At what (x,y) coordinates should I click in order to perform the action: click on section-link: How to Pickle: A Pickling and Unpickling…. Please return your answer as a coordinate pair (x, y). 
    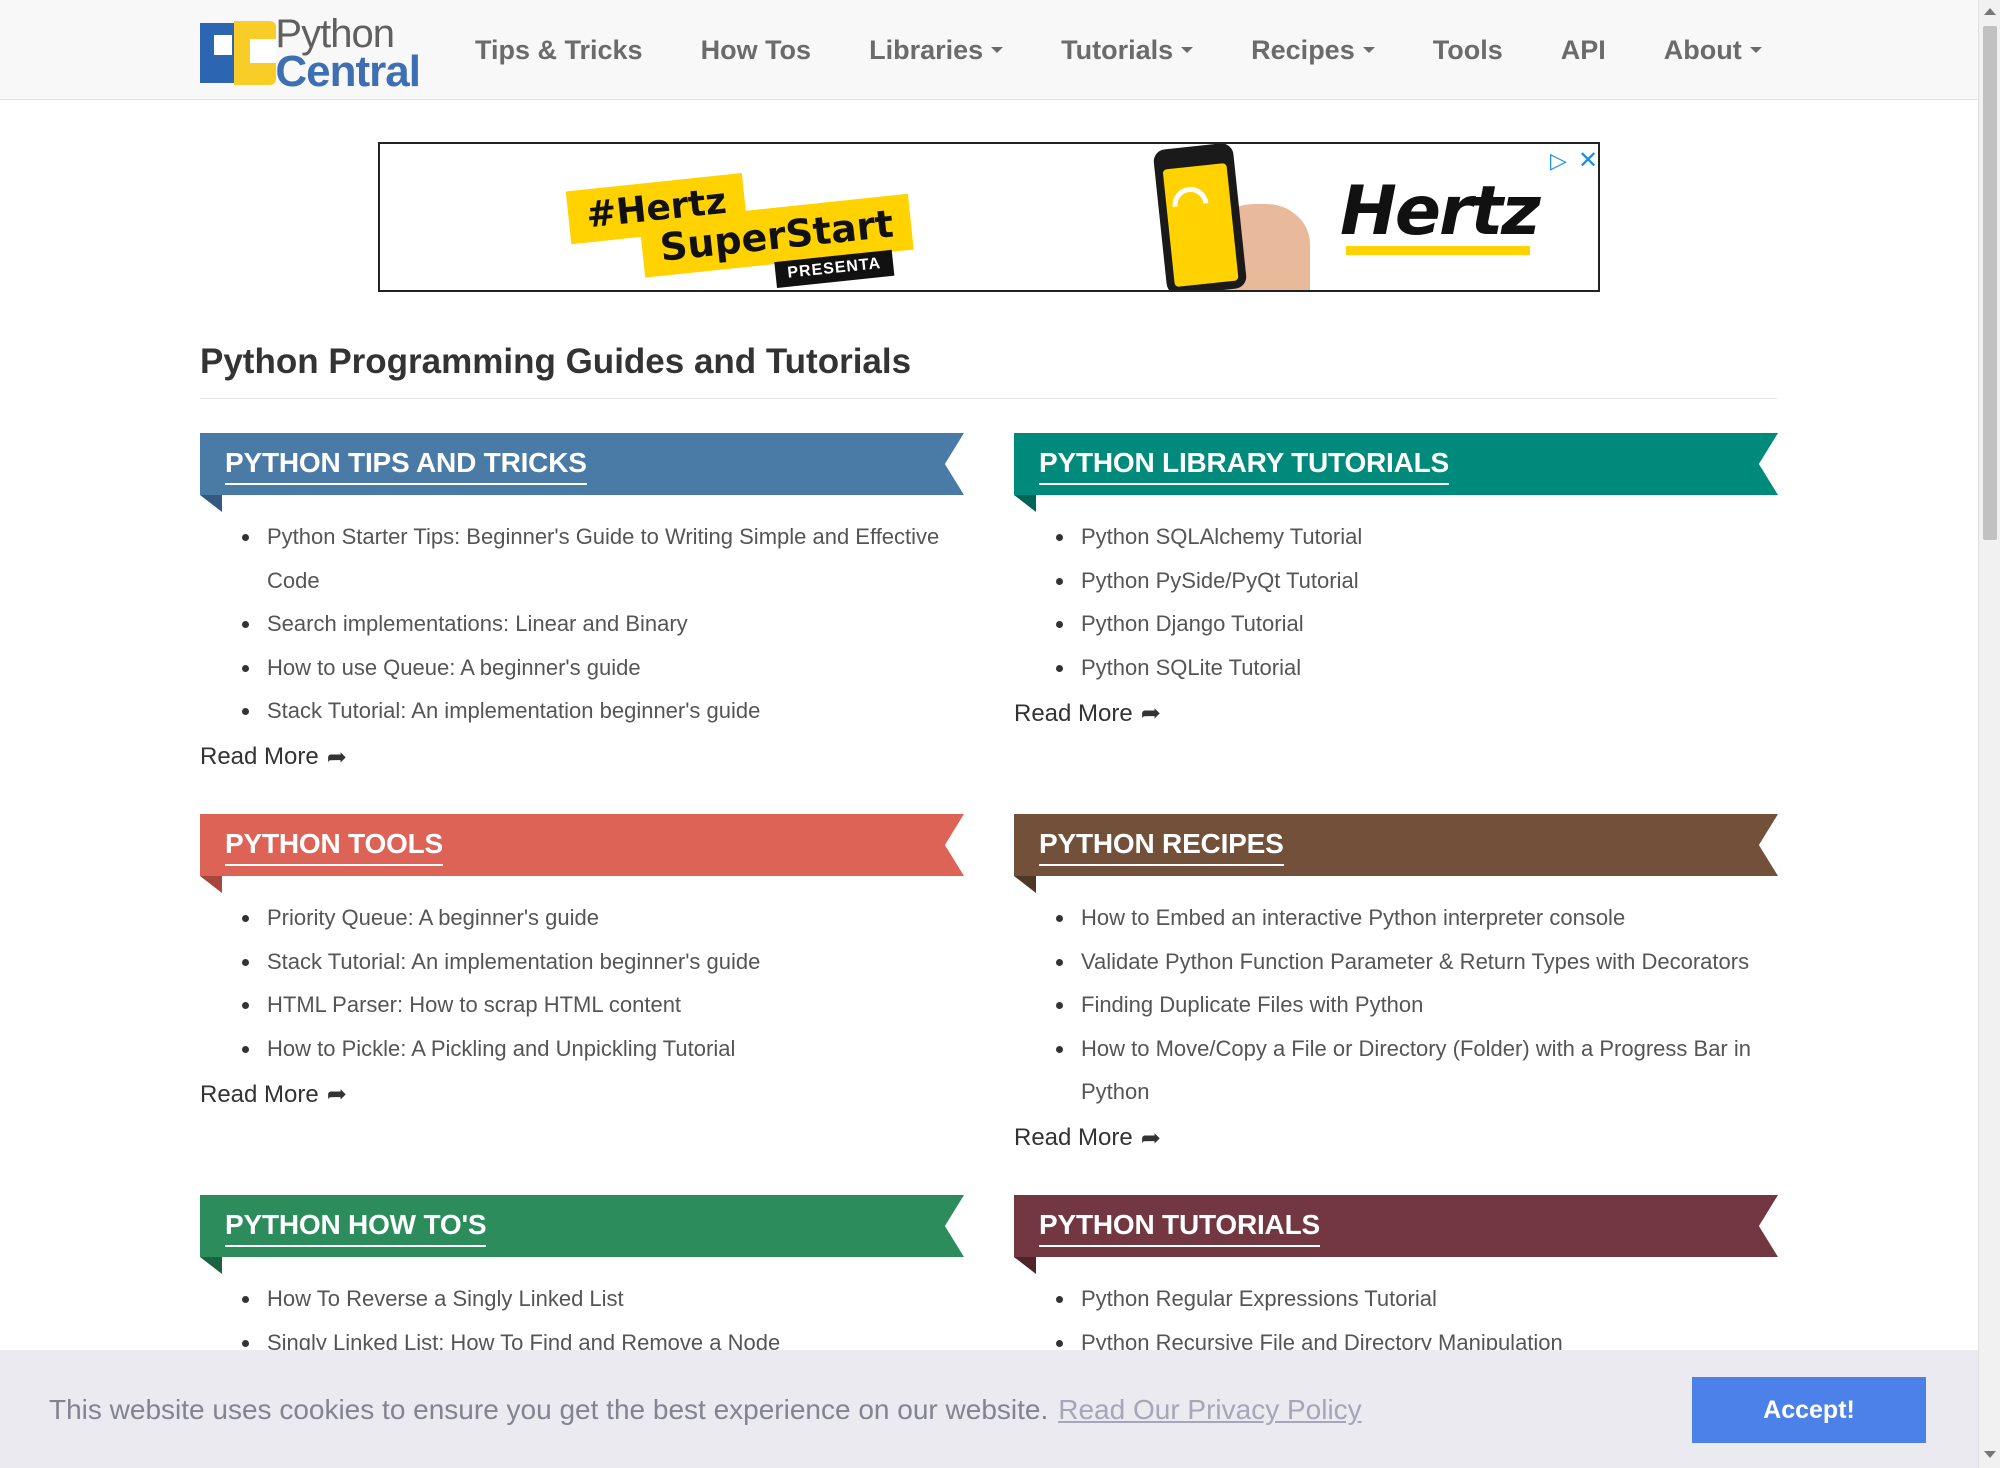
    Looking at the image, I should click on (582, 1049).